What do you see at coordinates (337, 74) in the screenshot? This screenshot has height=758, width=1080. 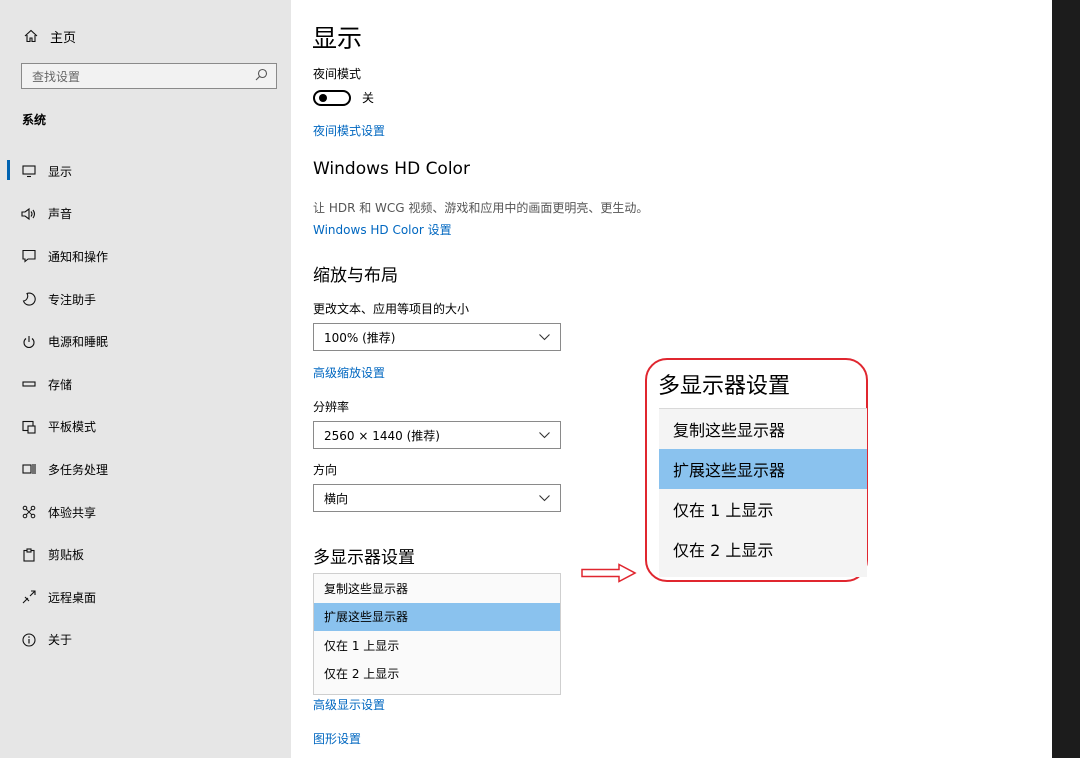 I see `night-light-label: 夜间模式` at bounding box center [337, 74].